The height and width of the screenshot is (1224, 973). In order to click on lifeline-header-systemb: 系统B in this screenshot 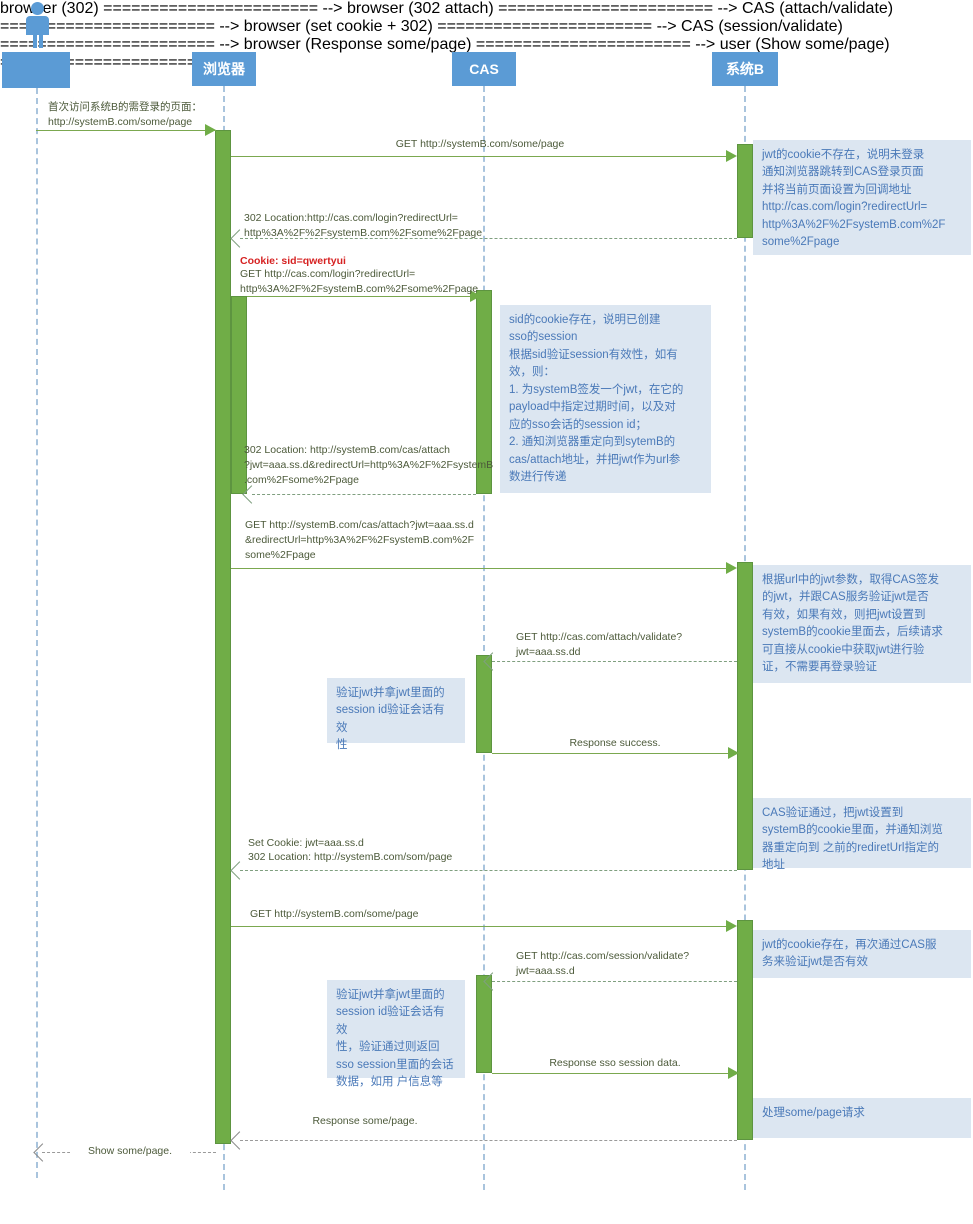, I will do `click(745, 69)`.